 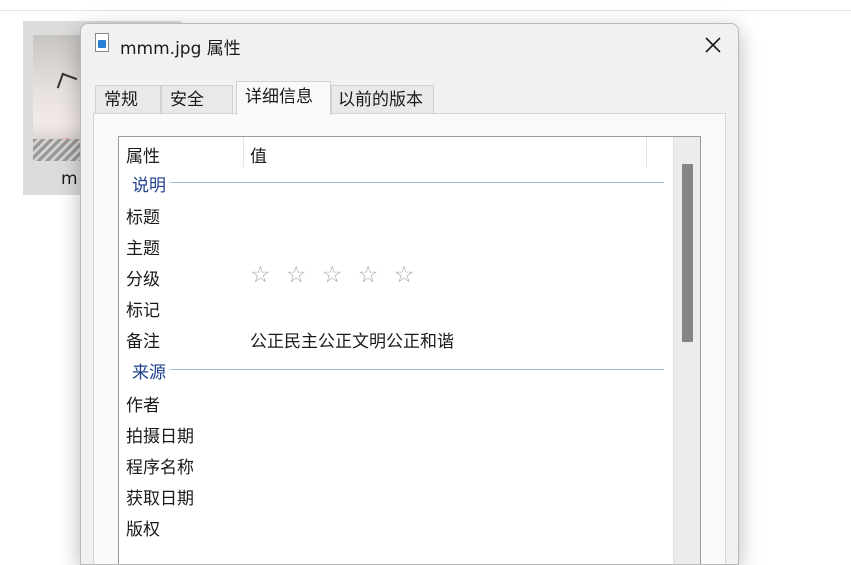 I want to click on property-row-title: 标题, so click(x=396, y=213).